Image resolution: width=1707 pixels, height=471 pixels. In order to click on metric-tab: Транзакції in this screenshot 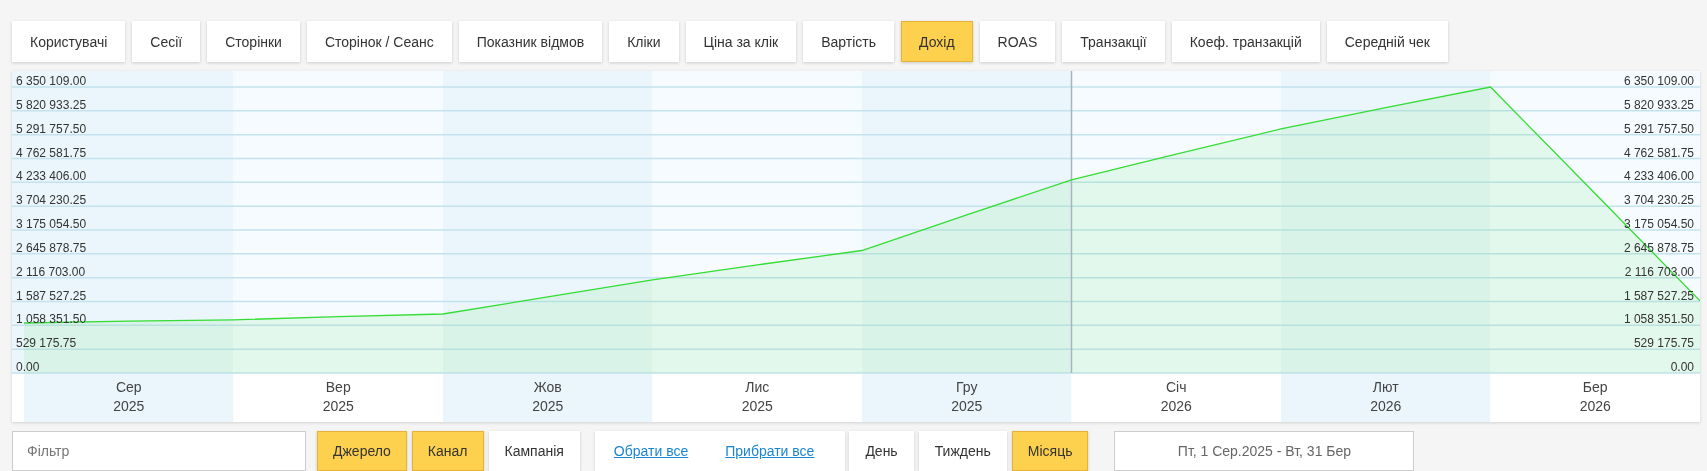, I will do `click(1113, 41)`.